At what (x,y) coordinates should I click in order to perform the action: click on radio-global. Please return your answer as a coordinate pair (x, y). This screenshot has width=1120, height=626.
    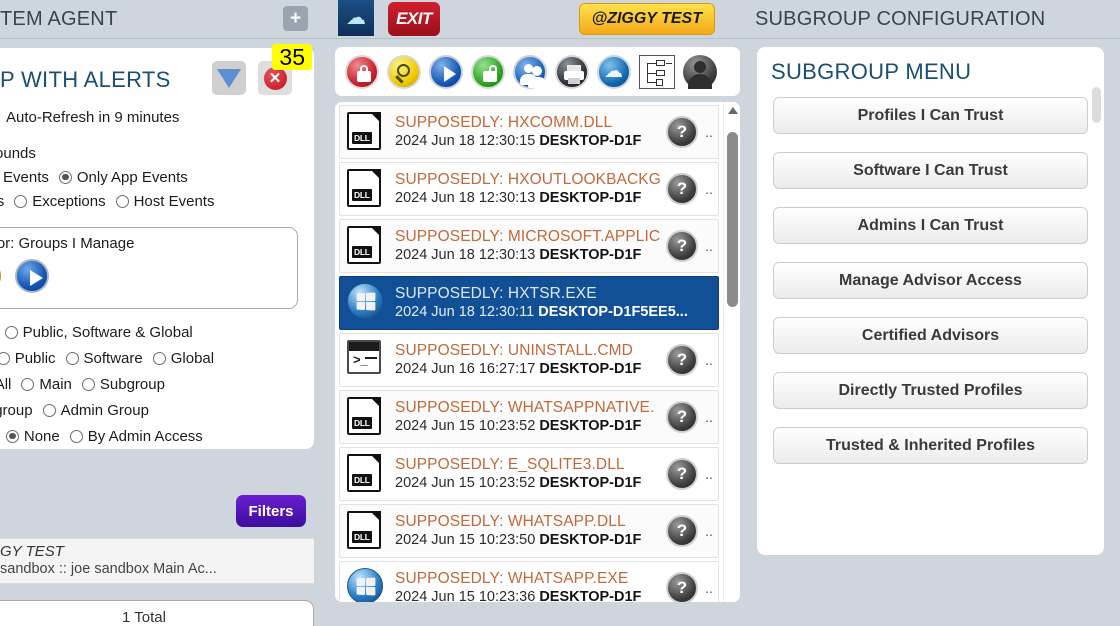
    Looking at the image, I should click on (159, 358).